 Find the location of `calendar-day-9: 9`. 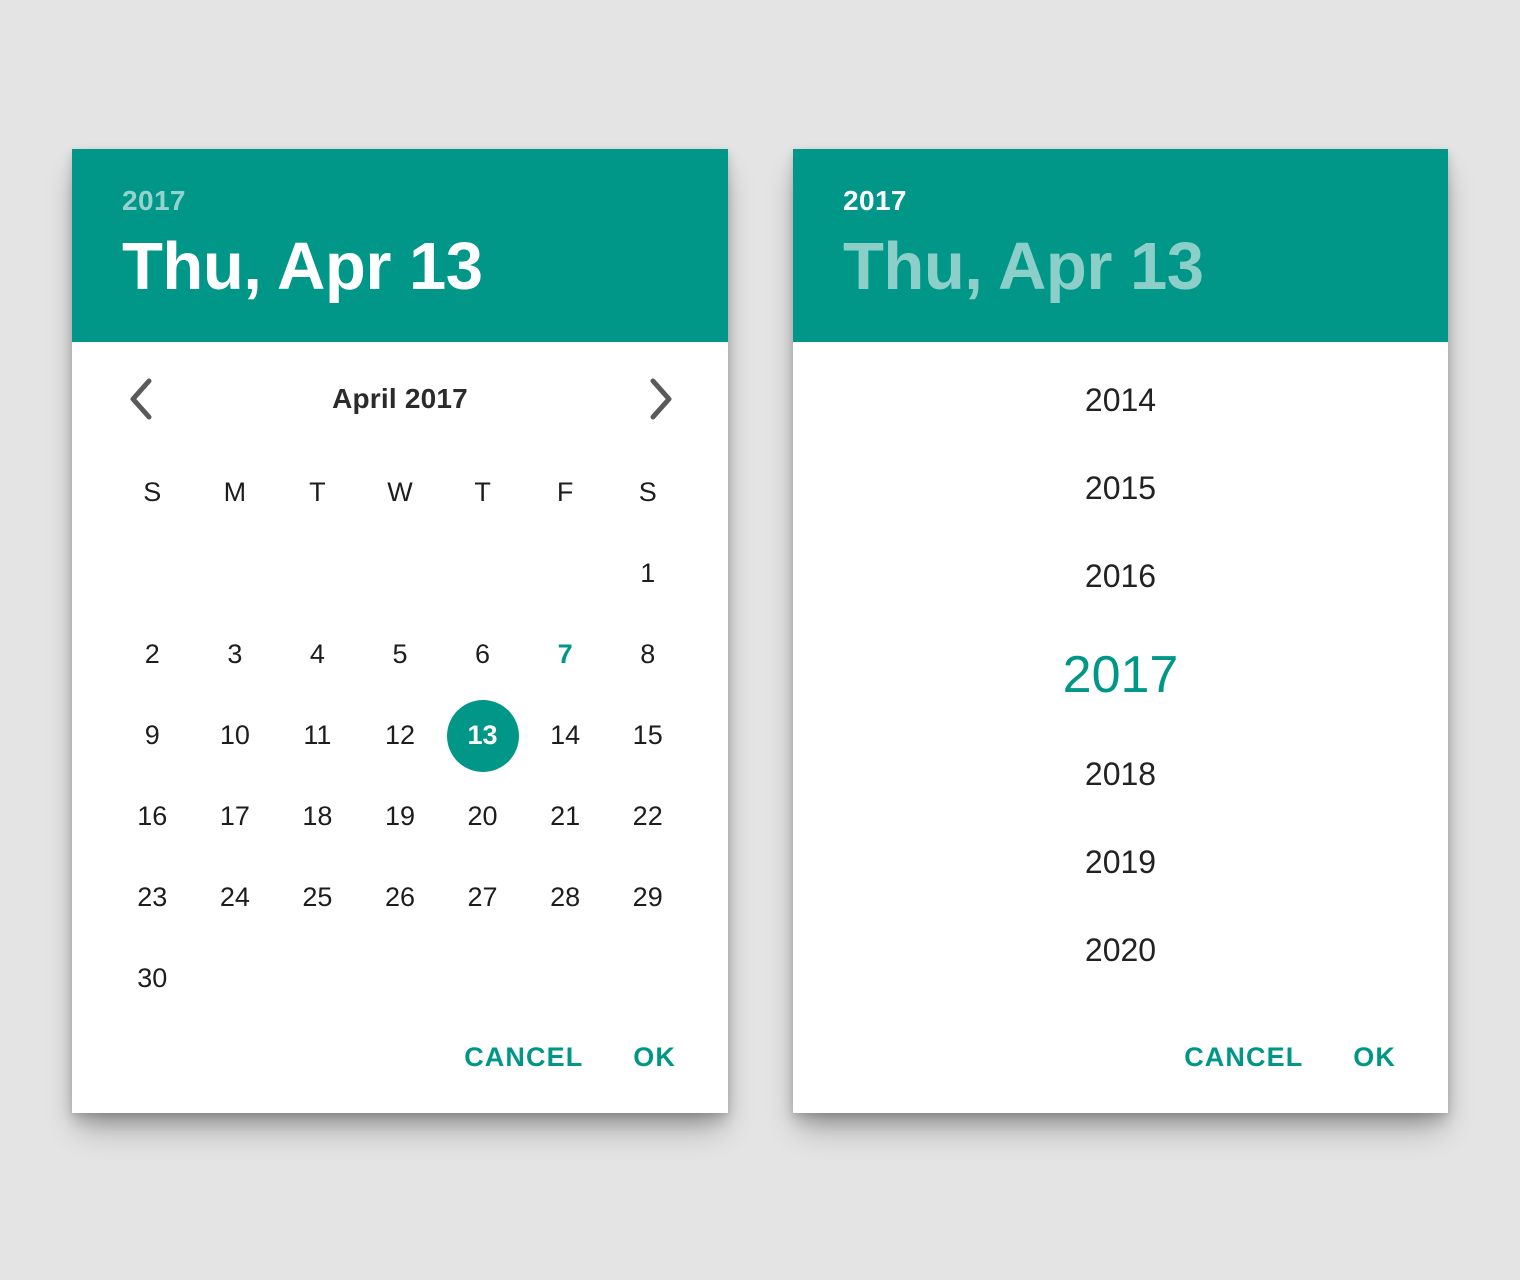

calendar-day-9: 9 is located at coordinates (152, 735).